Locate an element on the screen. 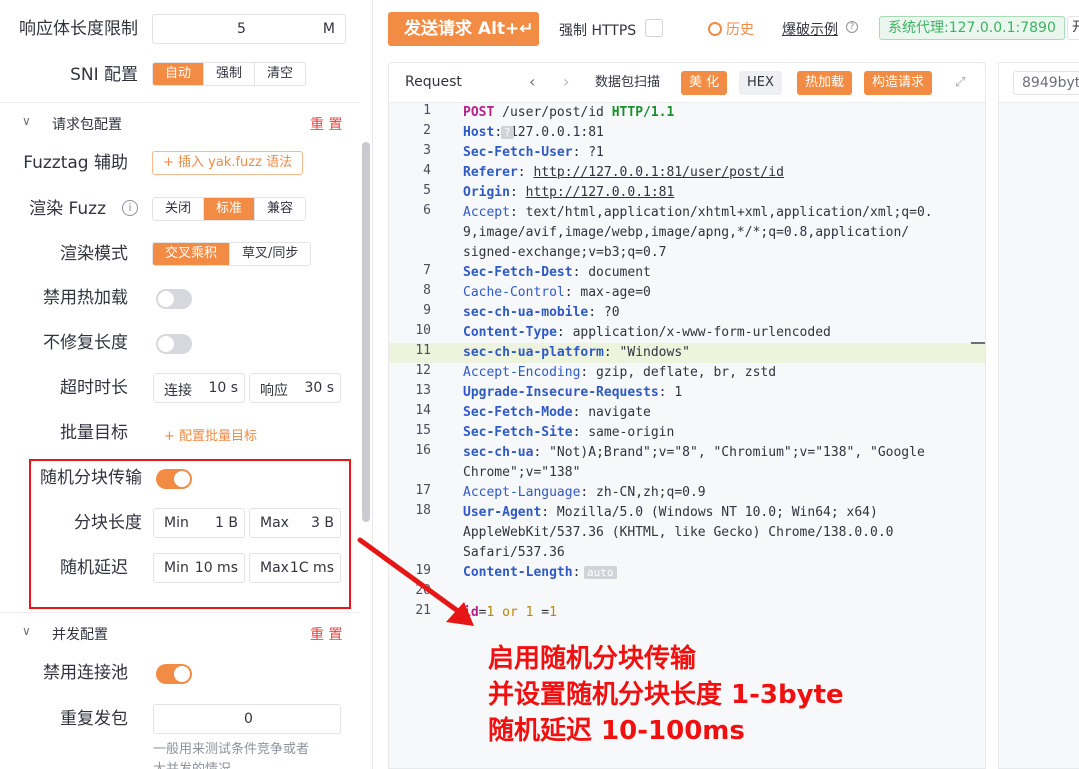 The image size is (1079, 769). code-line: Accept-Language: zh-CN,zh;q=0.9 is located at coordinates (584, 492).